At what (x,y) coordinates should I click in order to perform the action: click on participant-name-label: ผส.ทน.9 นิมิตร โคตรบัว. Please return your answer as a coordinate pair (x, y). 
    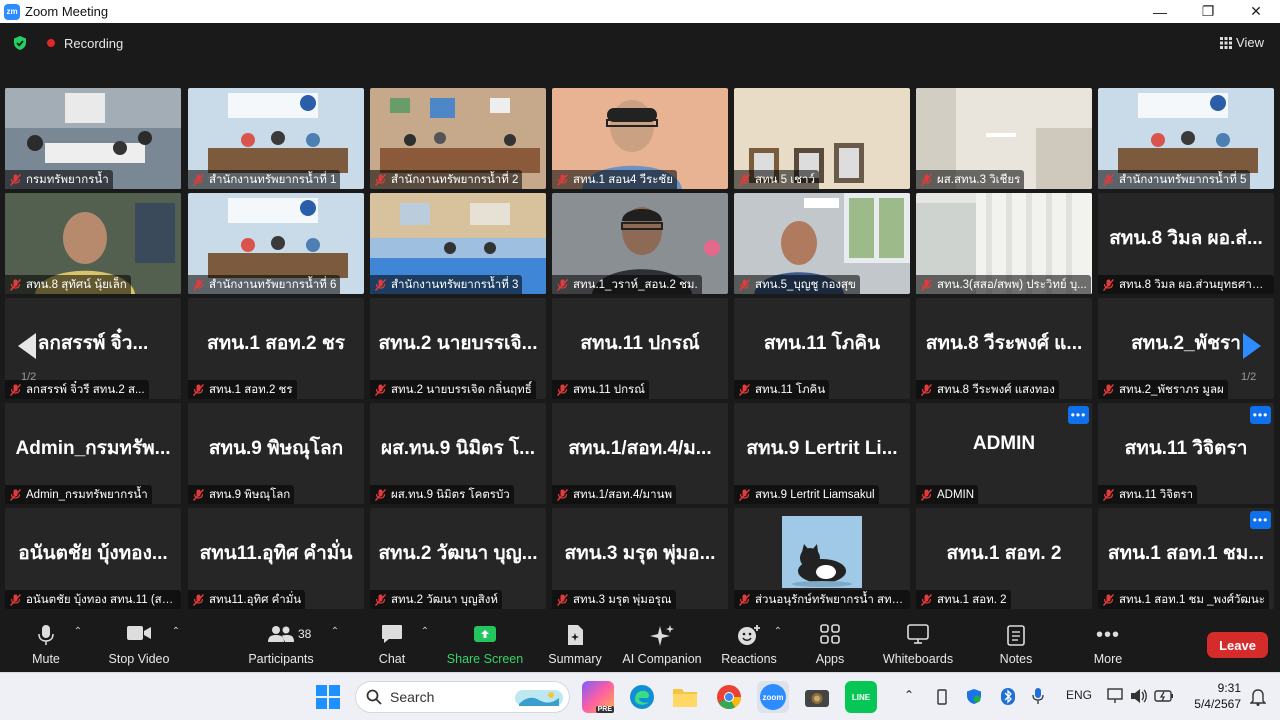
    Looking at the image, I should click on (442, 494).